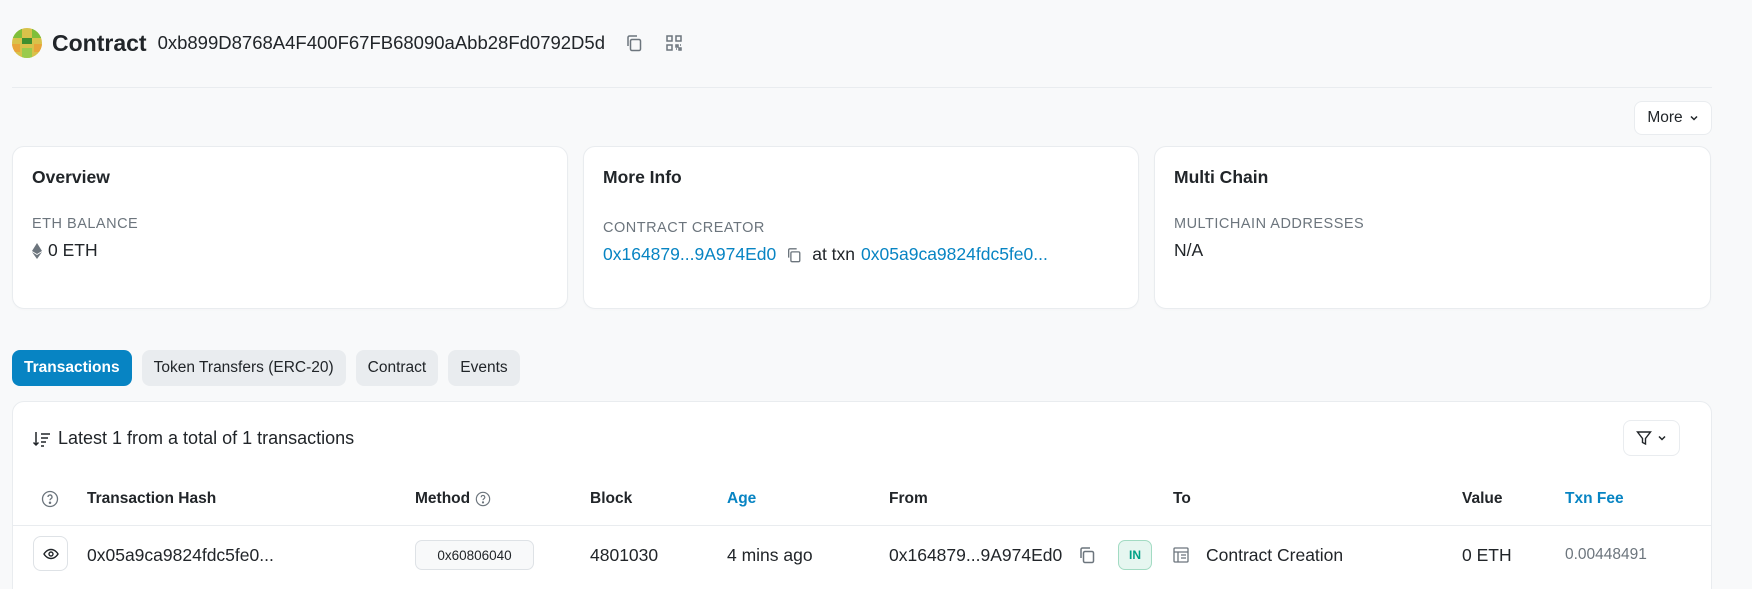  What do you see at coordinates (99, 42) in the screenshot?
I see `page-title: Contract` at bounding box center [99, 42].